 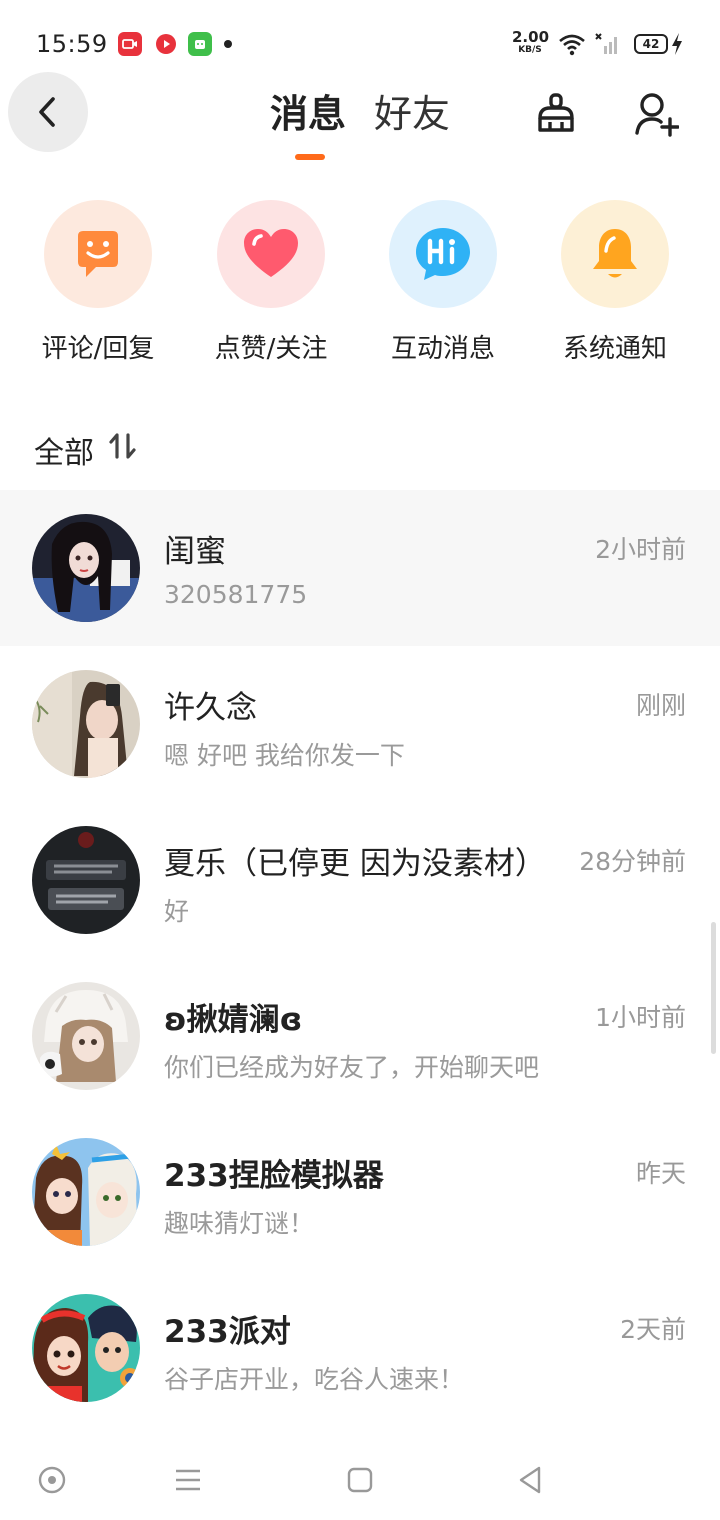 I want to click on net-speed-unit: KB/S, so click(x=530, y=50).